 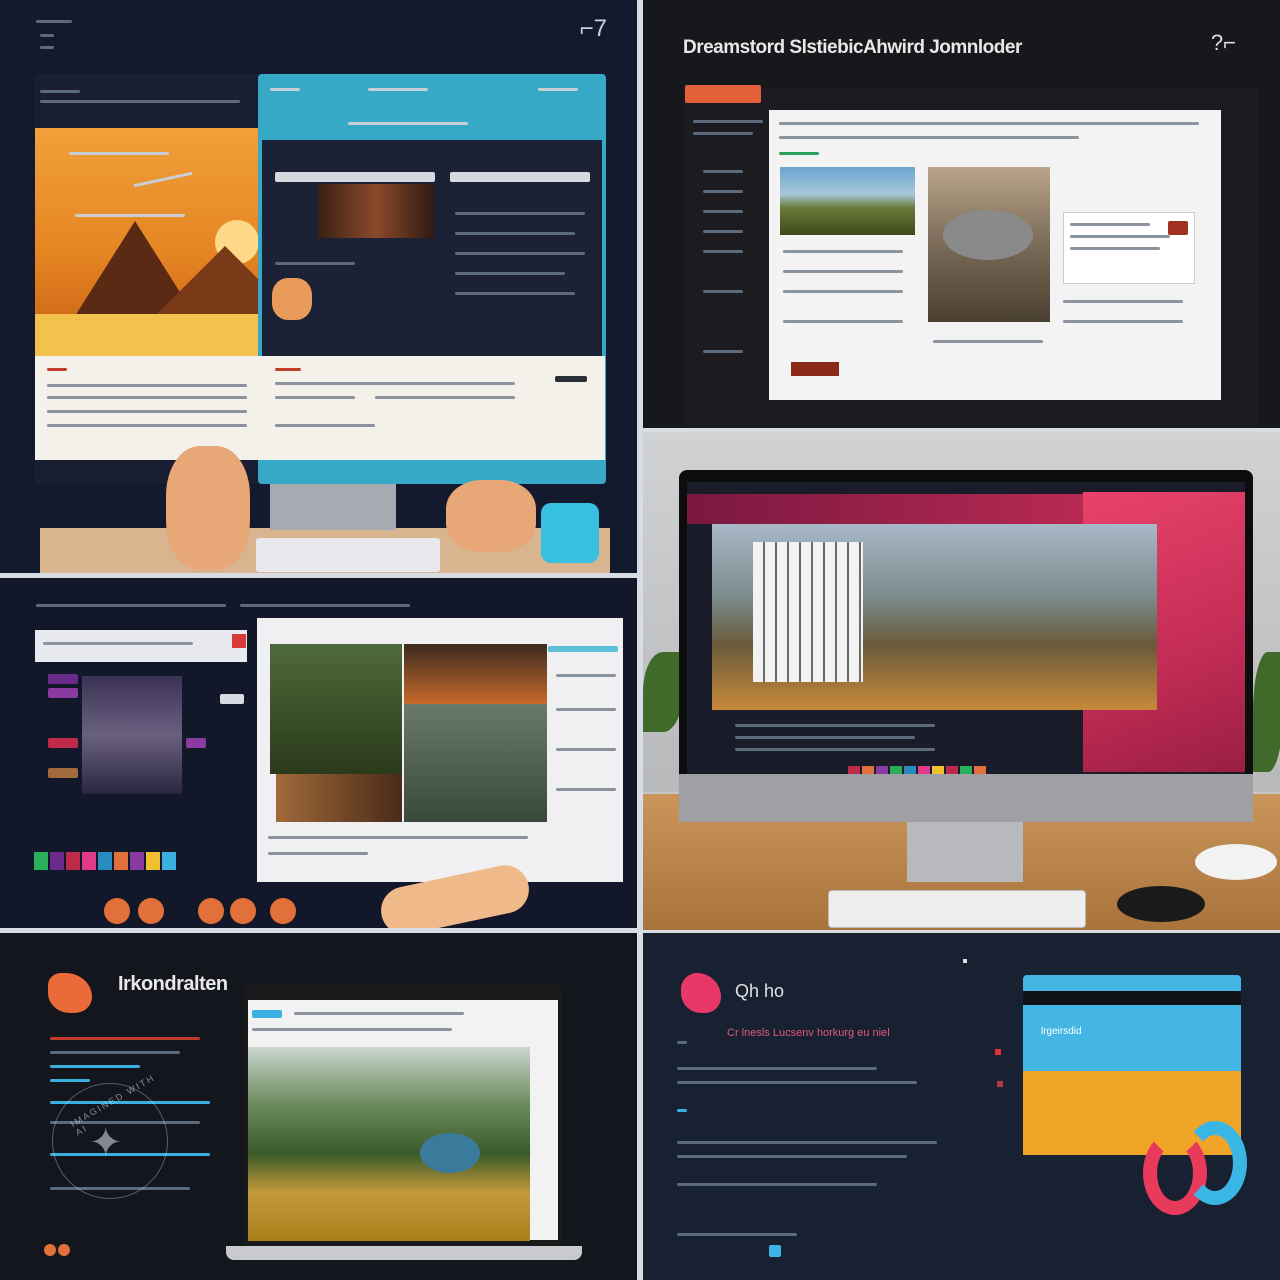 I want to click on status-dot, so click(x=64, y=1250).